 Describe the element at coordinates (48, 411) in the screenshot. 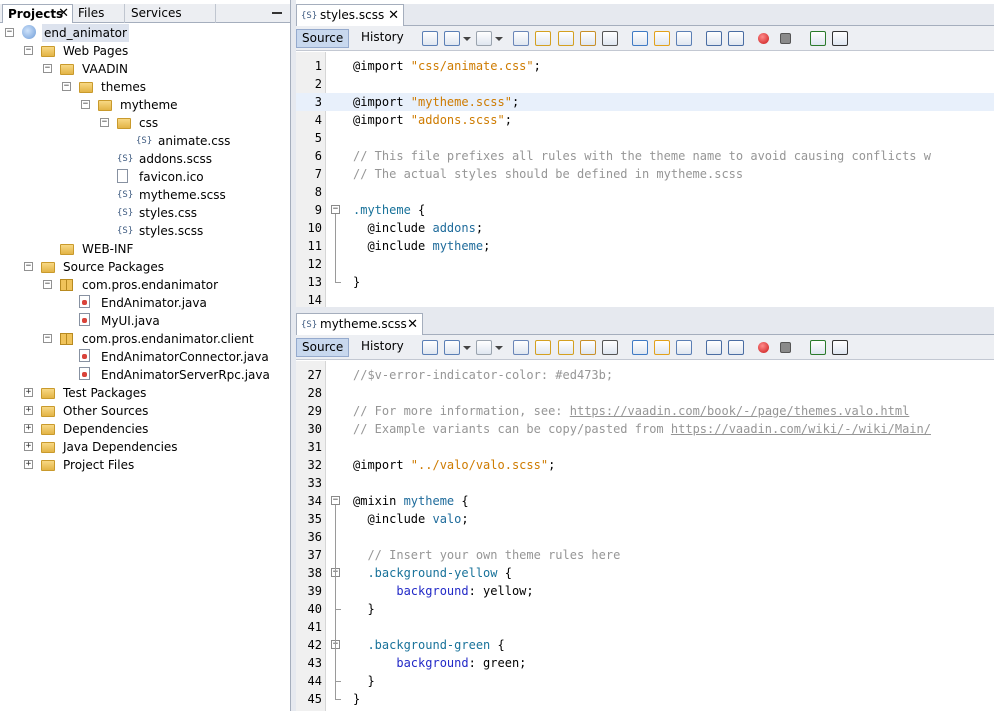

I see `folder-src-icon` at that location.